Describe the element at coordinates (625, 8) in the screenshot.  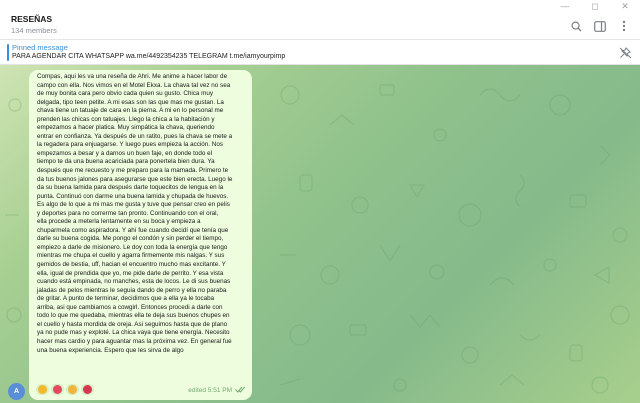
I see `close-icon: ✕` at that location.